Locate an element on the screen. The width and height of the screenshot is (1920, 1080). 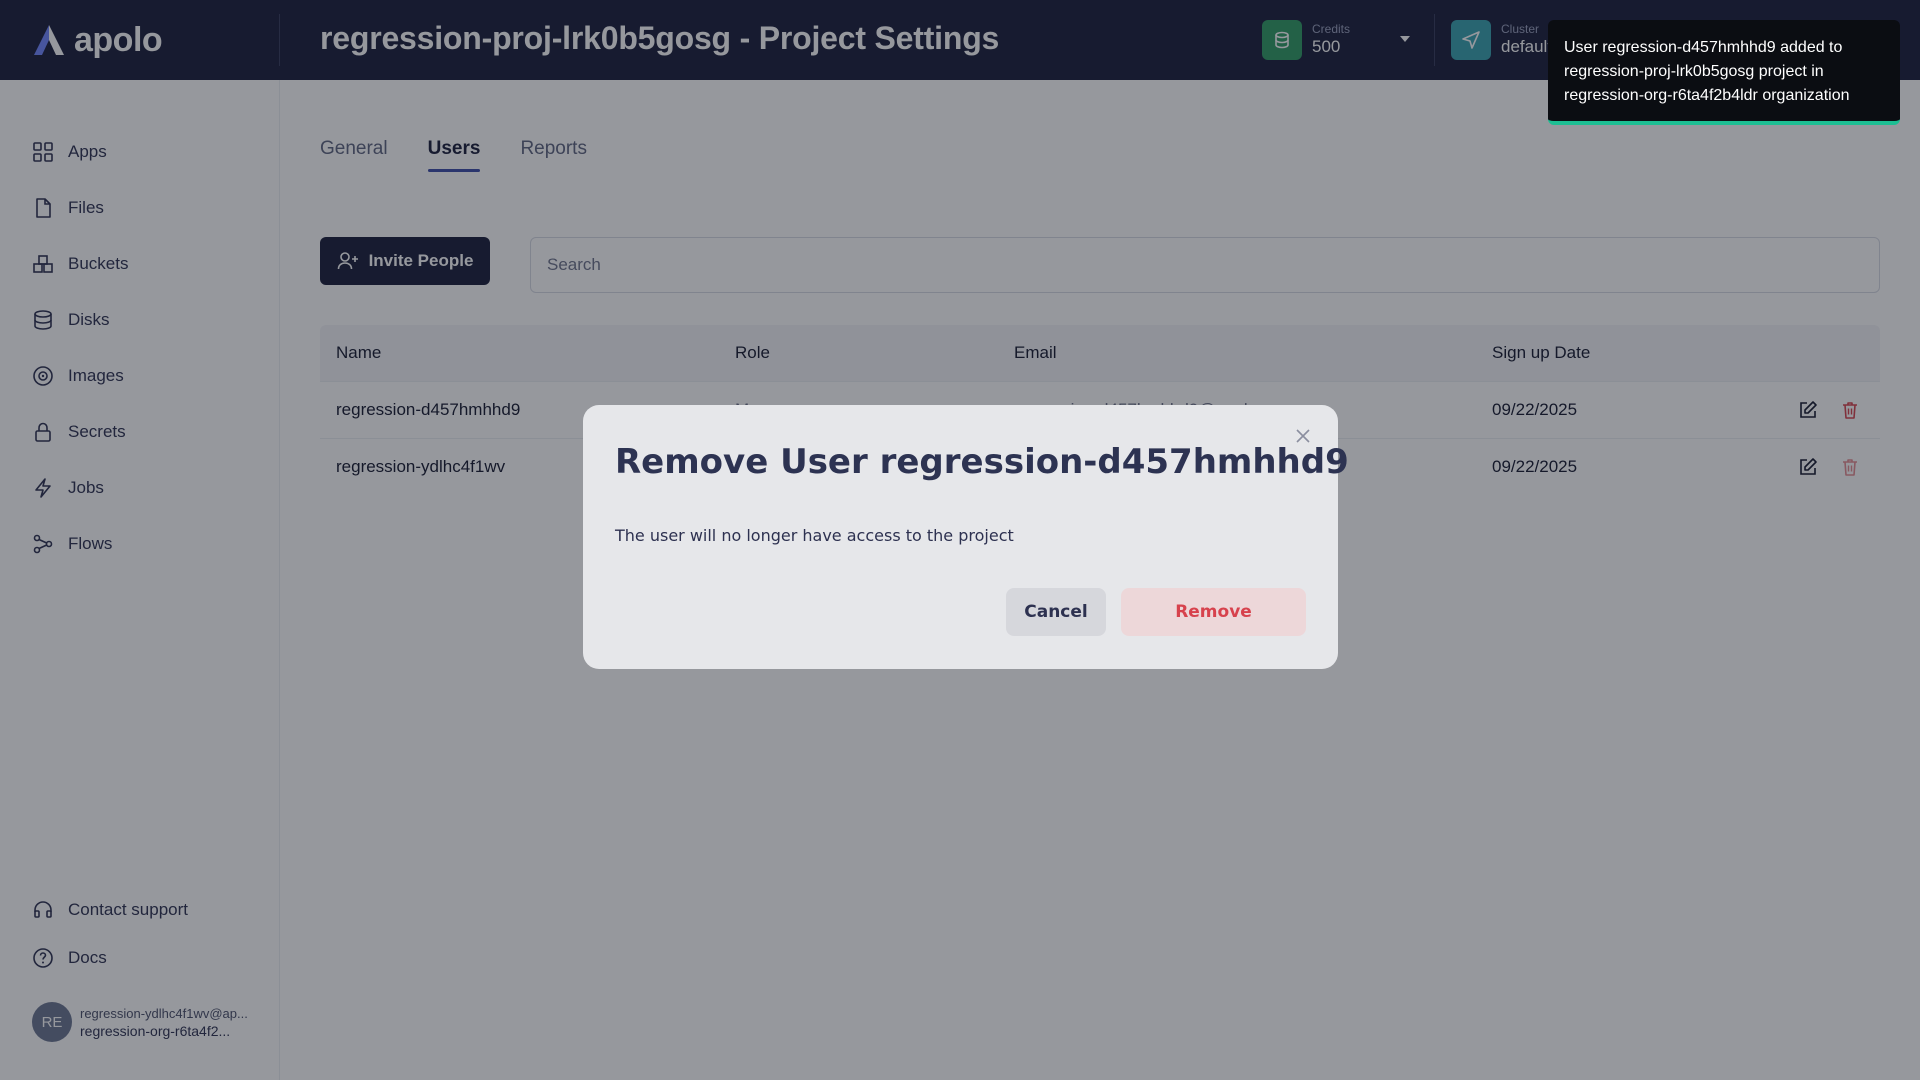
cancel-button: Cancel is located at coordinates (1056, 612).